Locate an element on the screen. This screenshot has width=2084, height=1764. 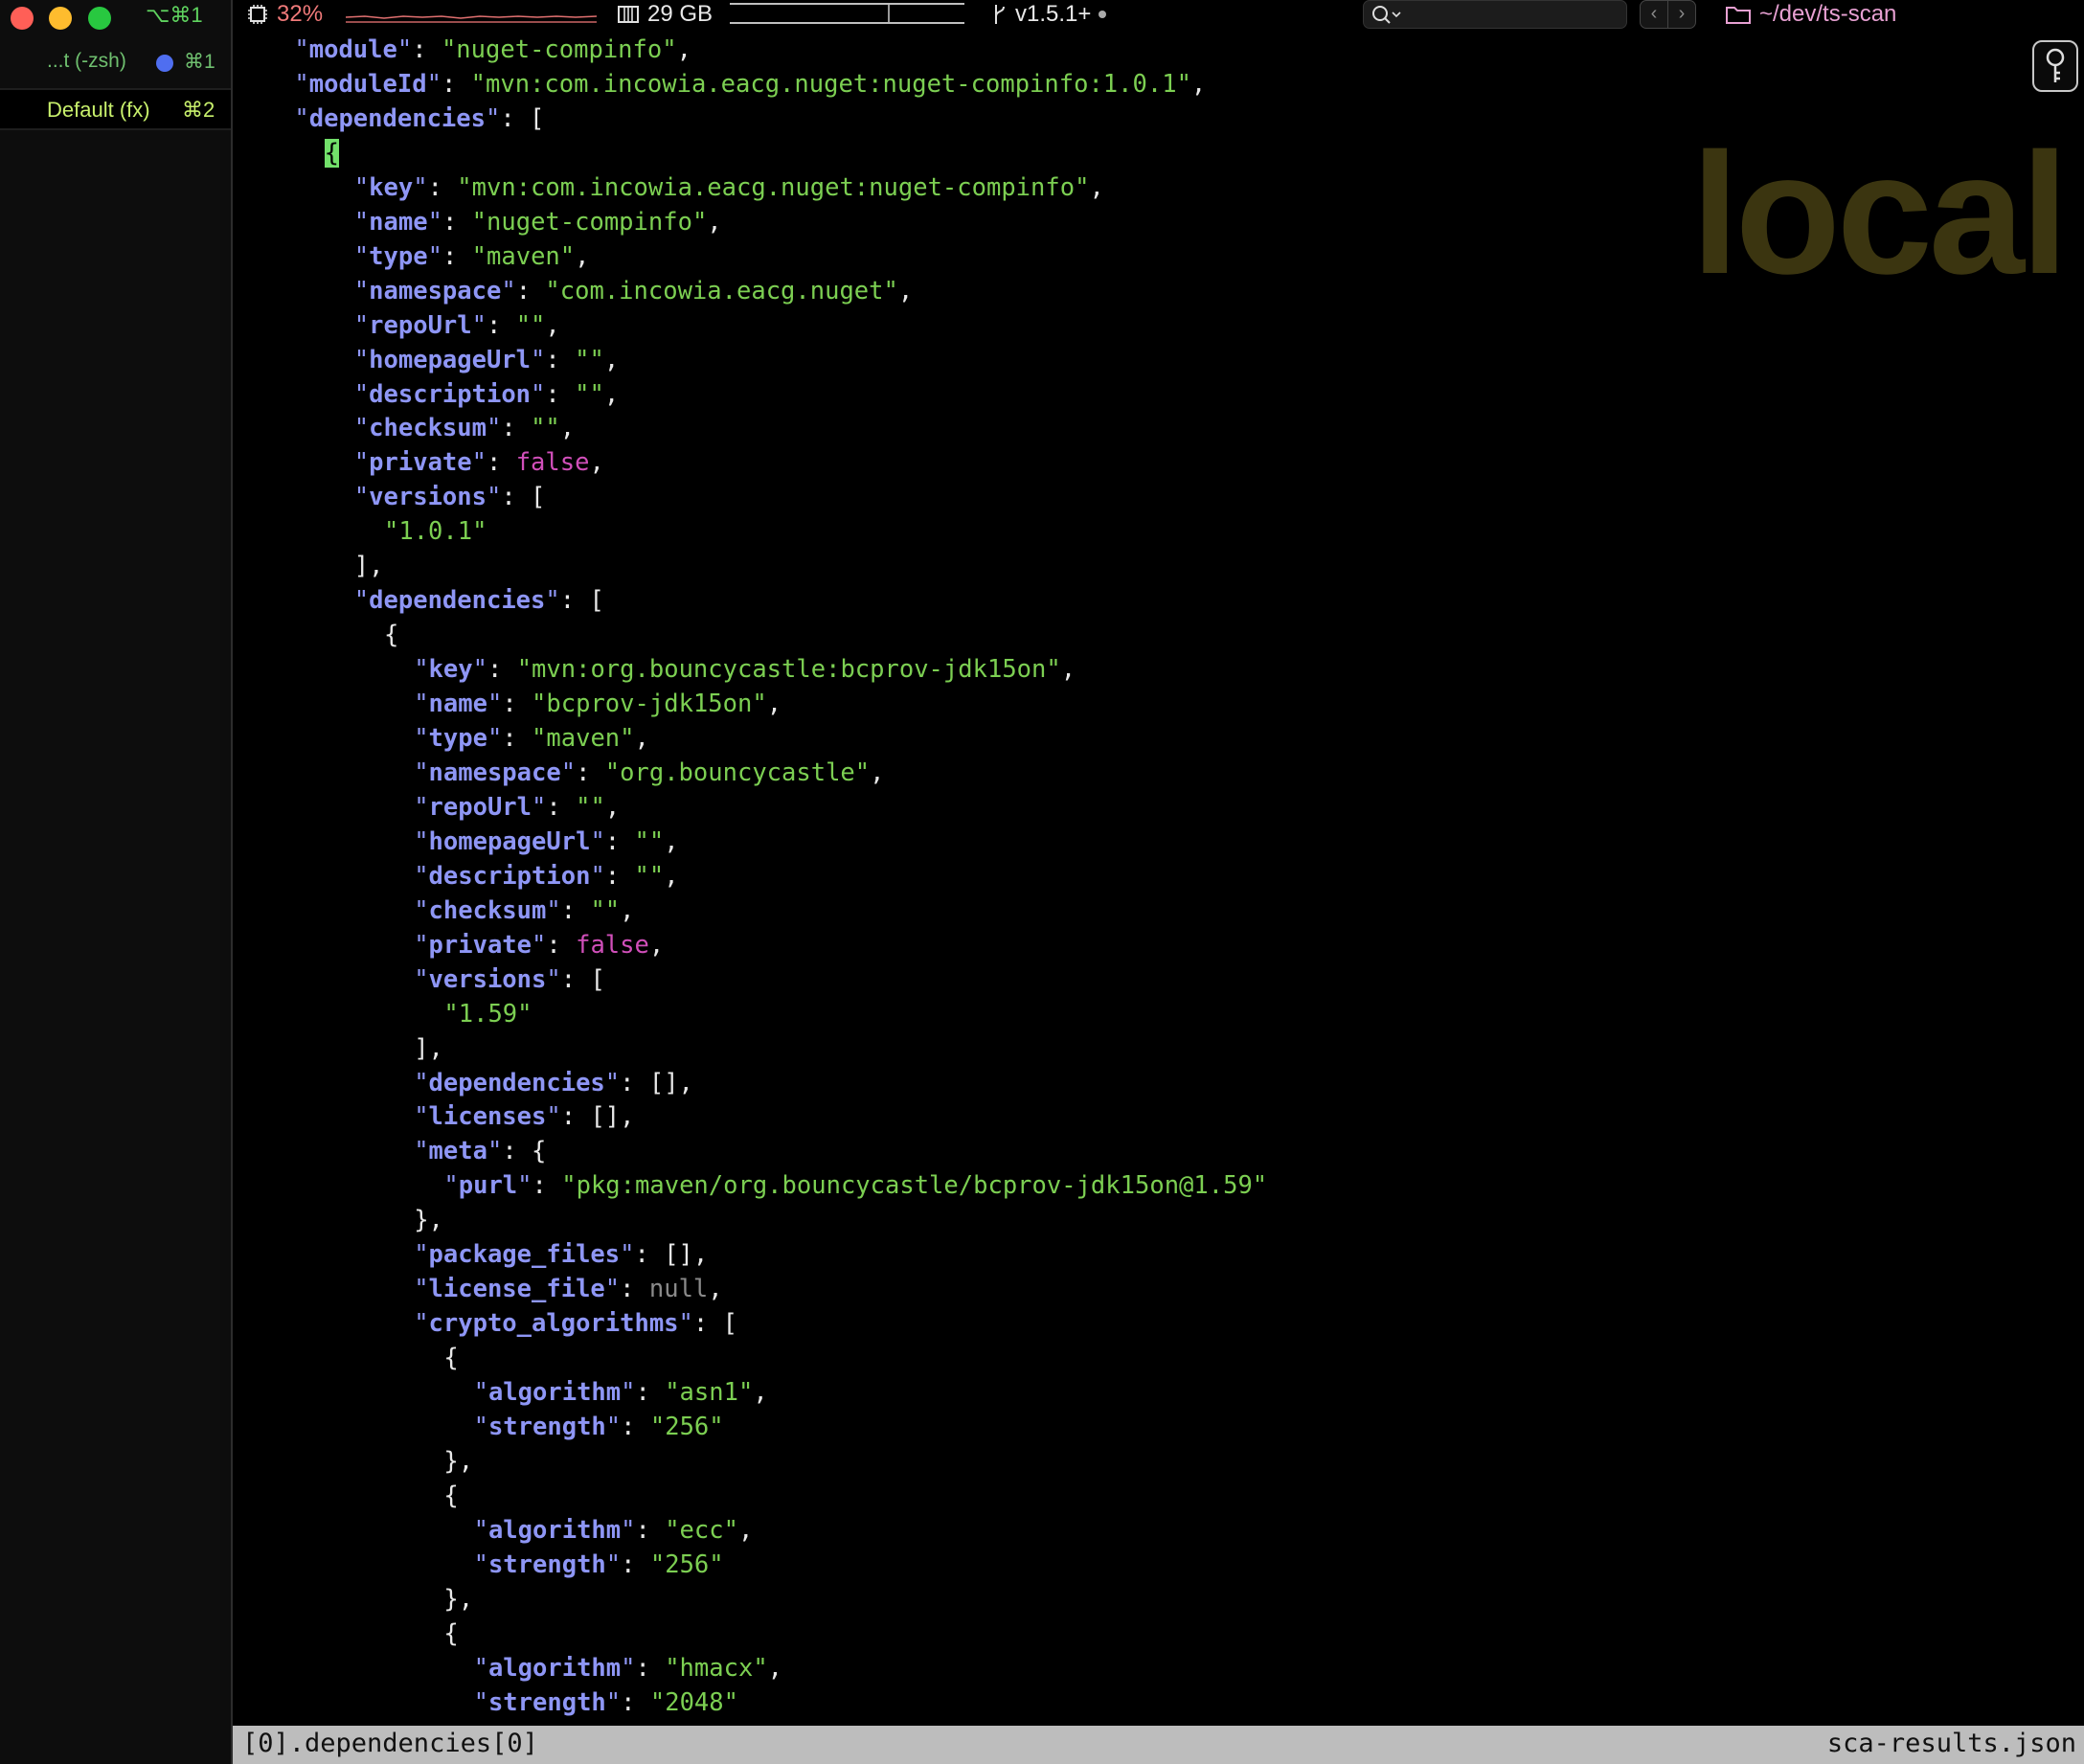
code-line: }, is located at coordinates (428, 1220).